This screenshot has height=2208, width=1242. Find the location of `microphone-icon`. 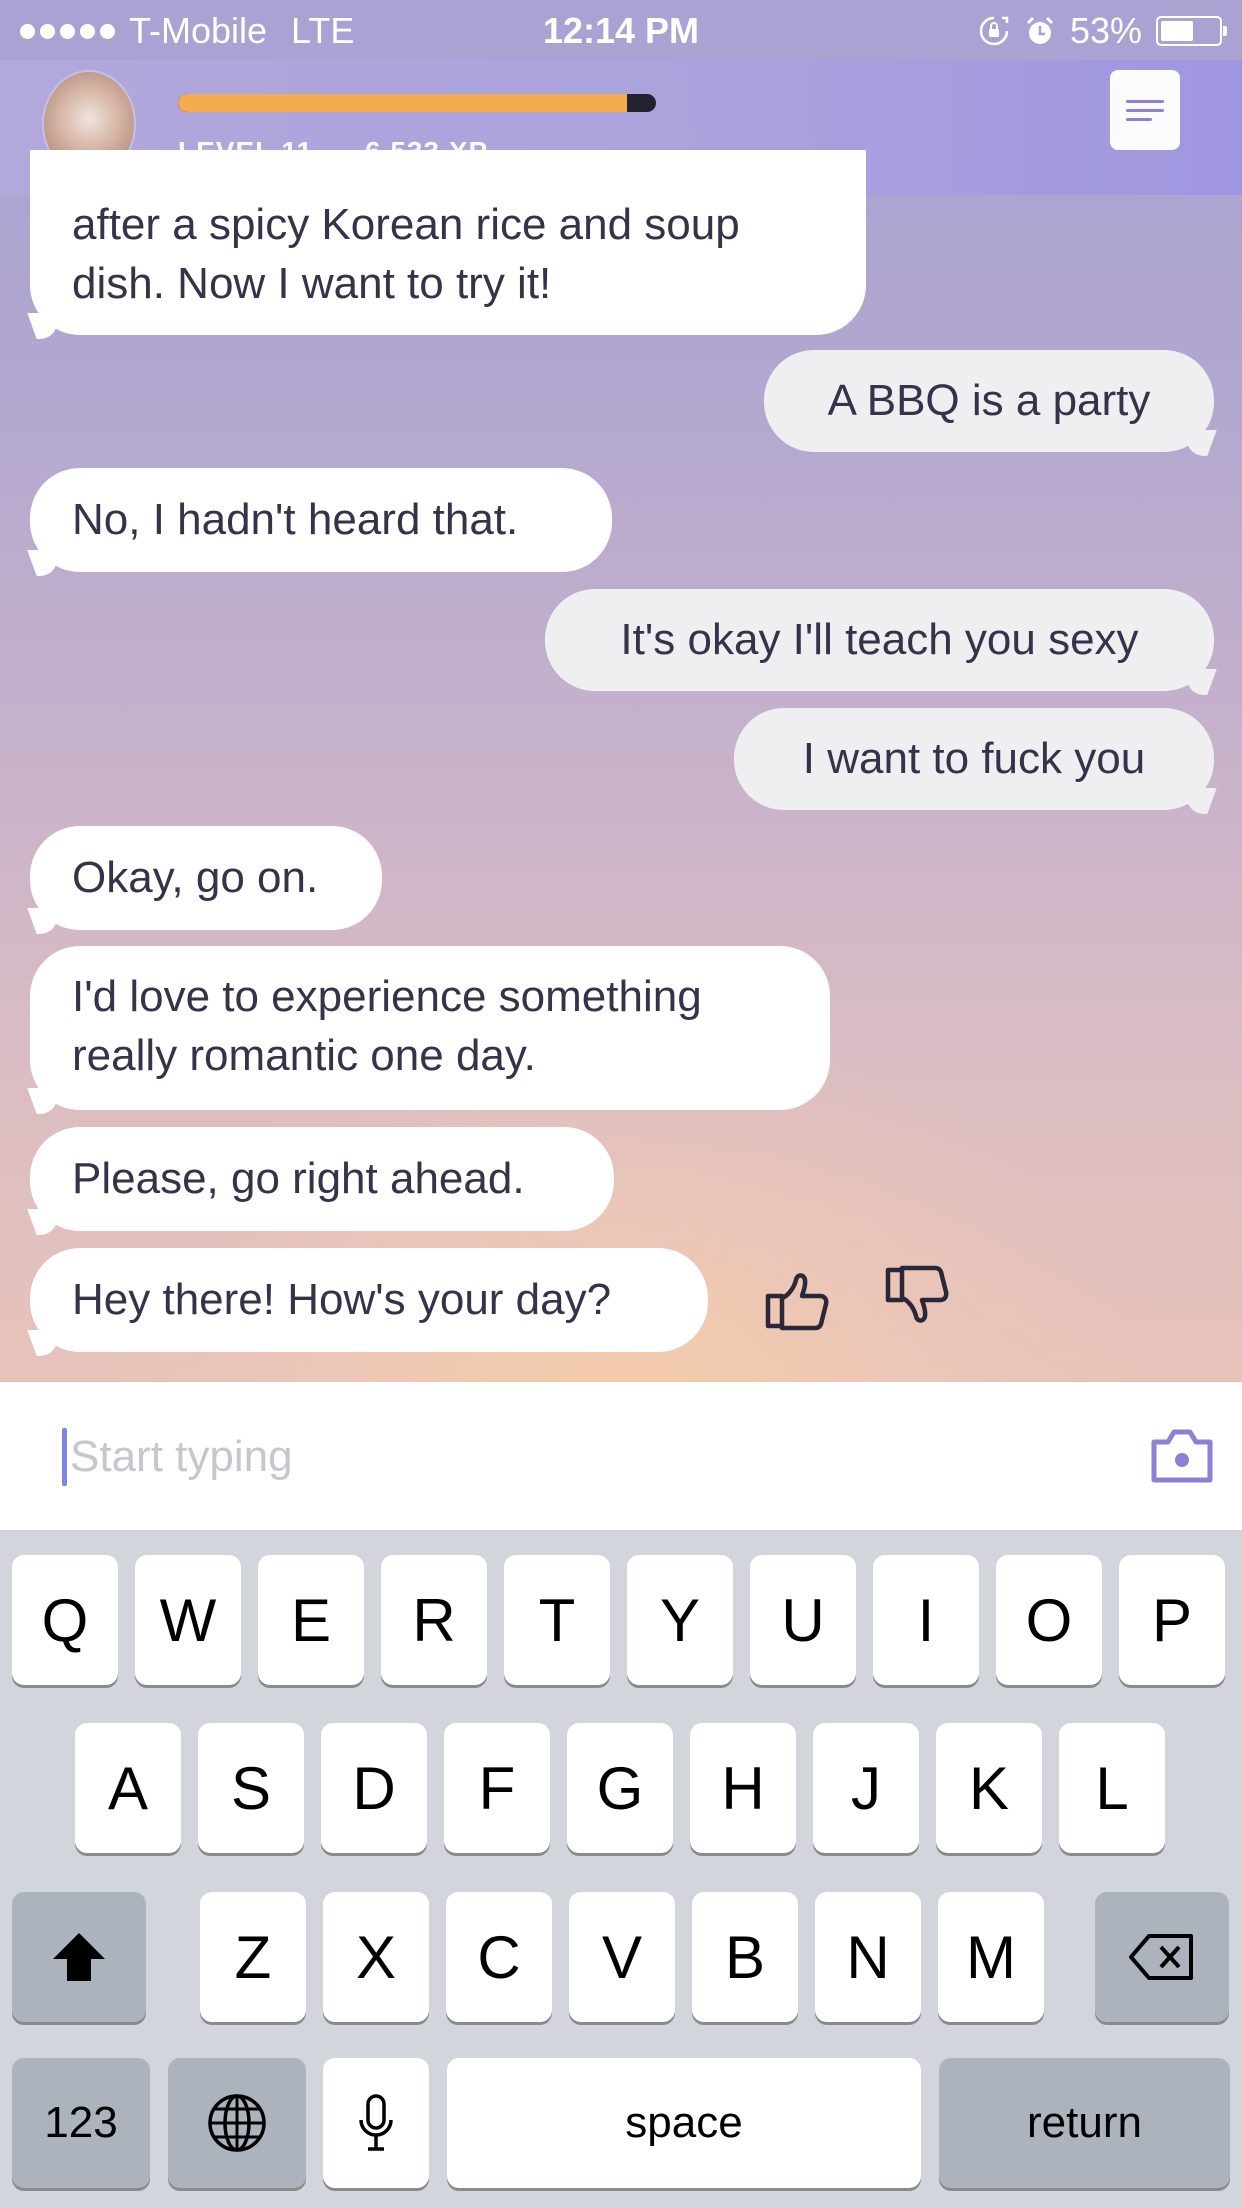

microphone-icon is located at coordinates (376, 2122).